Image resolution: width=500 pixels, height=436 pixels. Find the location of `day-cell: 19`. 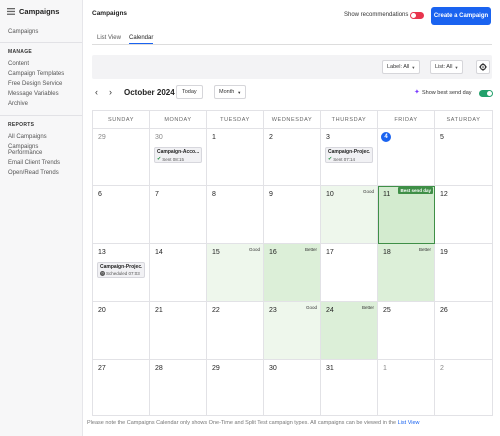

day-cell: 19 is located at coordinates (463, 273).